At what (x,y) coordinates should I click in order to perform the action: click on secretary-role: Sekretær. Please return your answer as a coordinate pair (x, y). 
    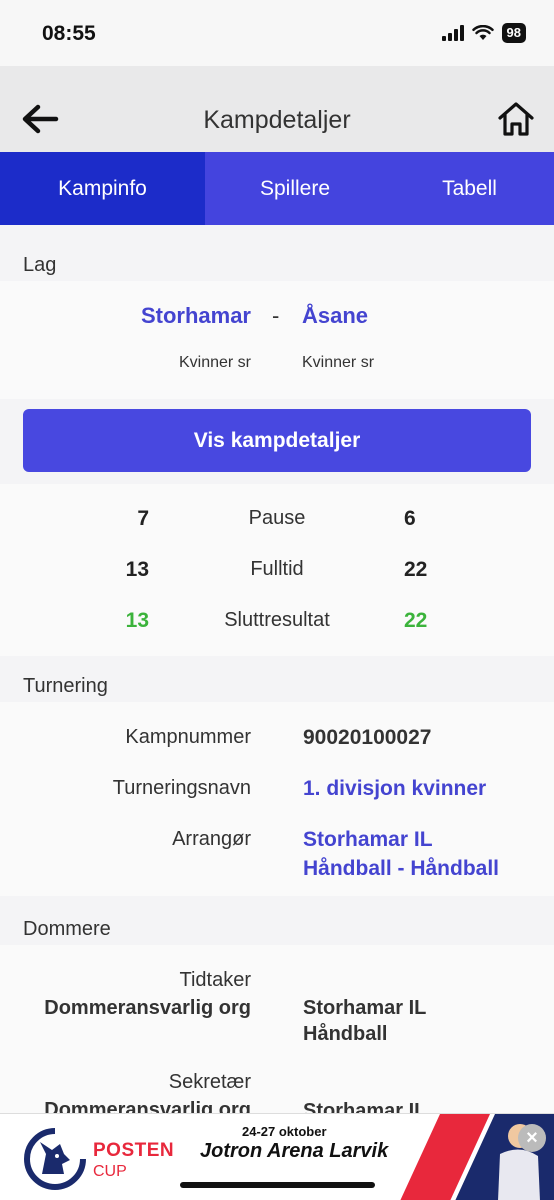
    Looking at the image, I should click on (209, 1082).